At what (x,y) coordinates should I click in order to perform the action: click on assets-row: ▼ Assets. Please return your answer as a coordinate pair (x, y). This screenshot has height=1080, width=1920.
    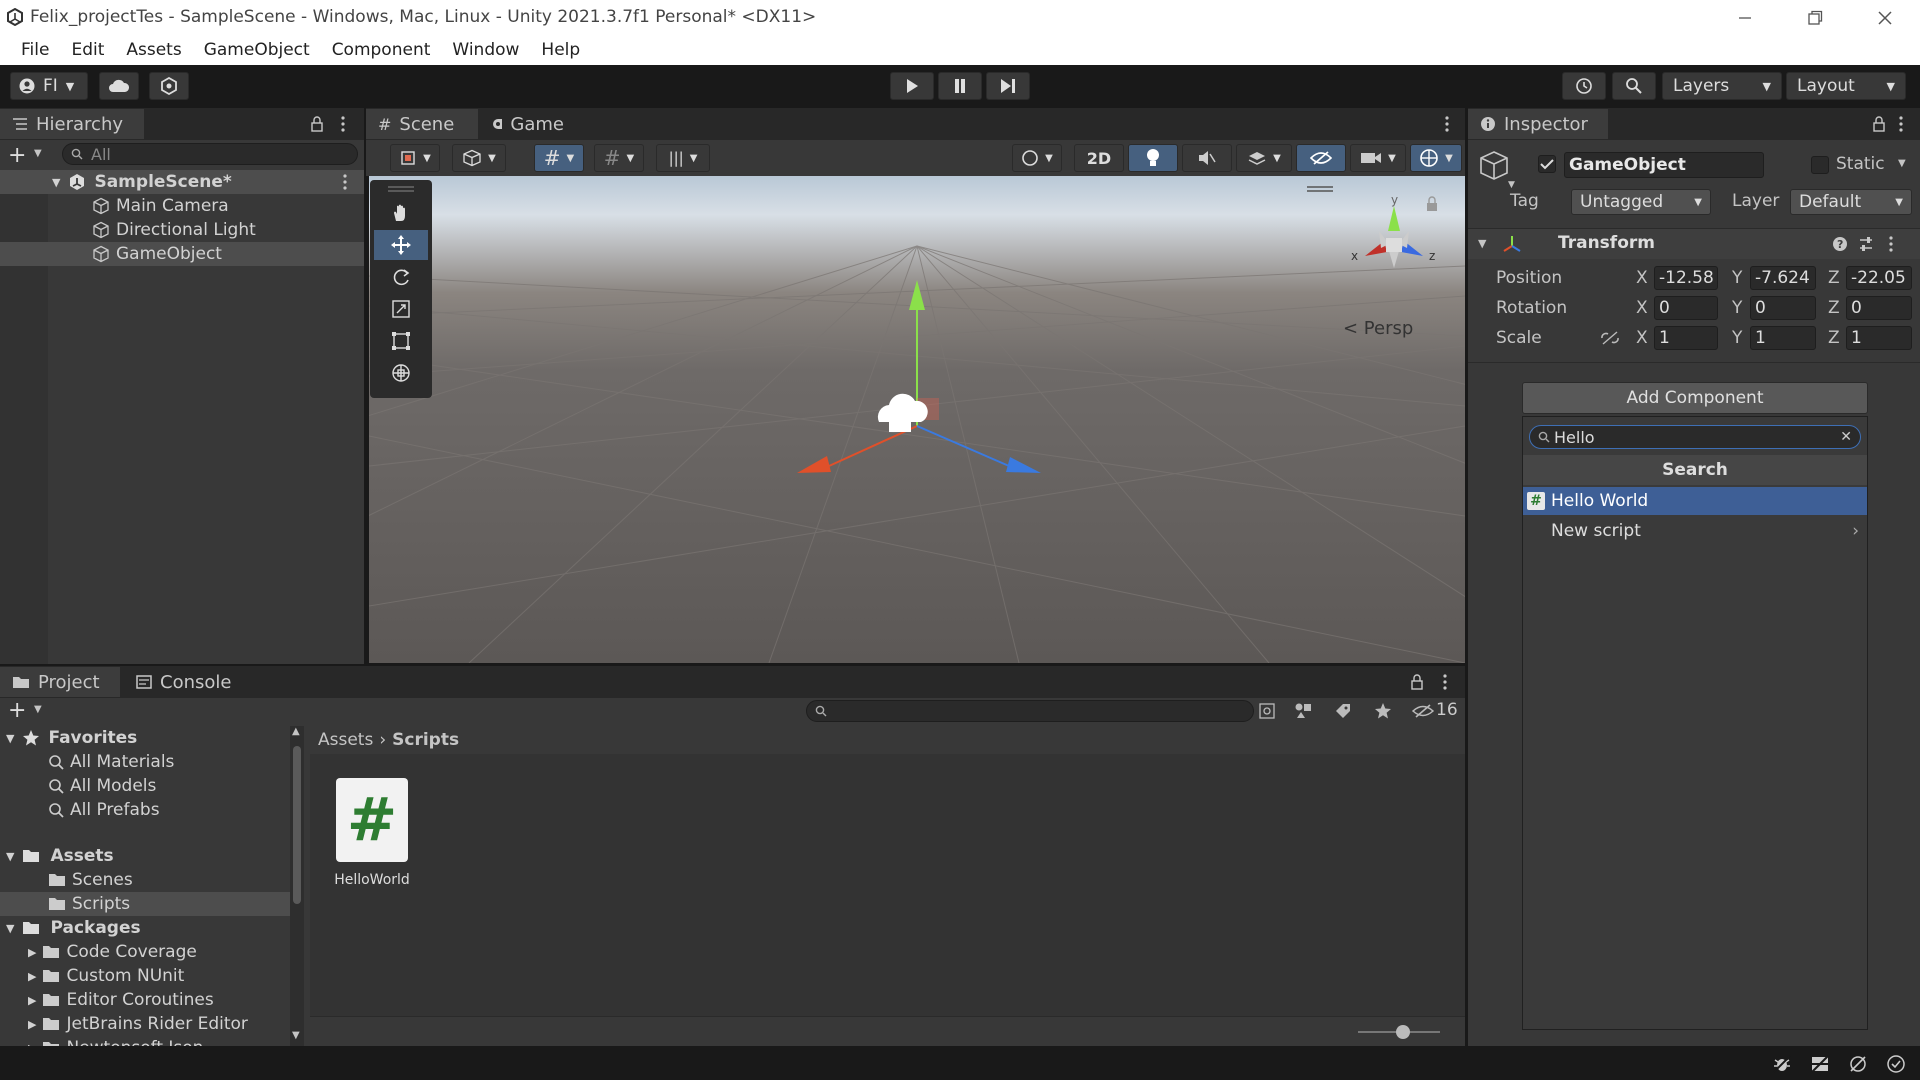
    Looking at the image, I should click on (145, 856).